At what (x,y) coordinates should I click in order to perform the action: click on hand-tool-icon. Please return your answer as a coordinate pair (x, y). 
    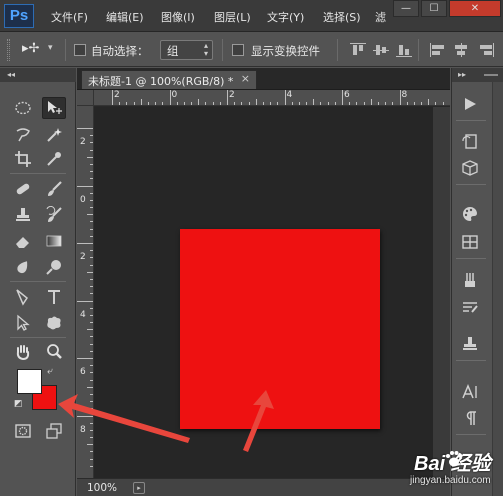
    Looking at the image, I should click on (23, 352).